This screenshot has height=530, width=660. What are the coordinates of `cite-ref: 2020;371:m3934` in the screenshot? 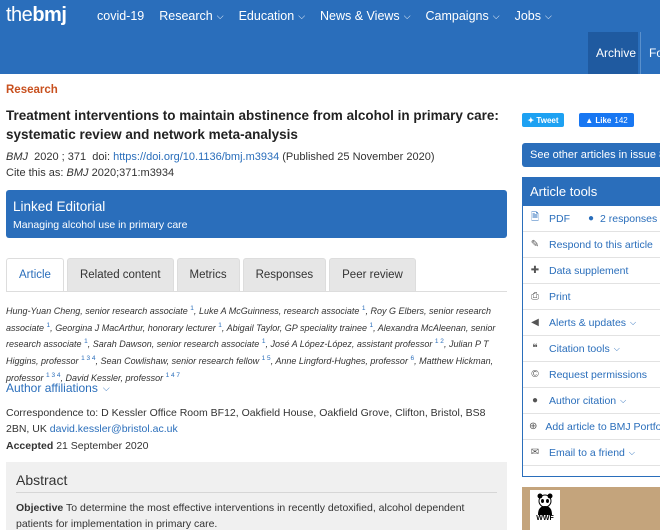 It's located at (133, 173).